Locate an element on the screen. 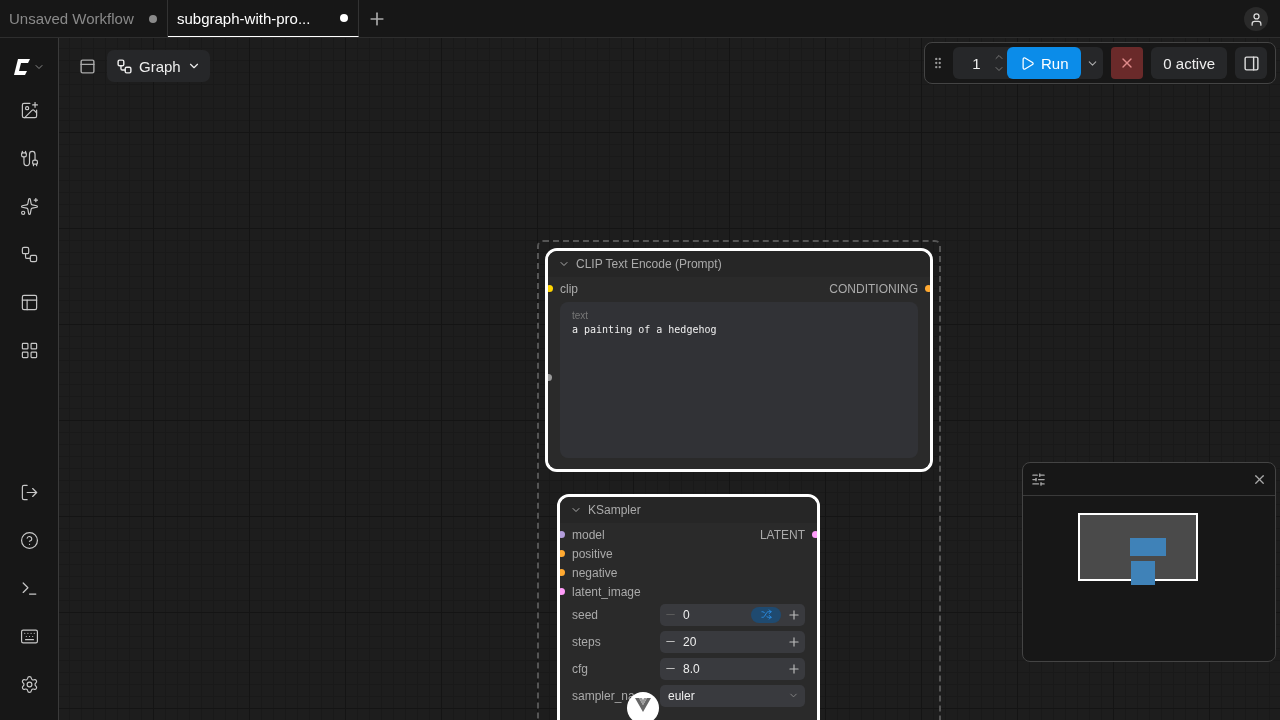 This screenshot has width=1280, height=720. node-title: CLIP Text Encode (Prompt) is located at coordinates (649, 264).